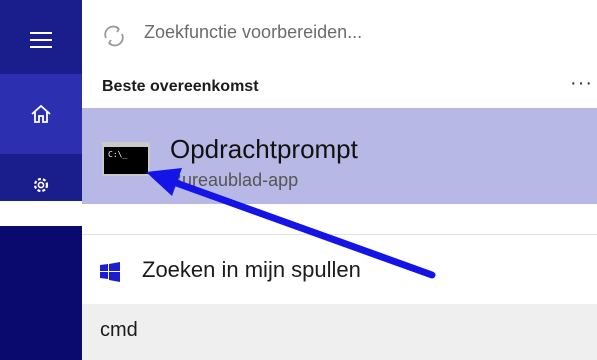  I want to click on home-button, so click(41, 114).